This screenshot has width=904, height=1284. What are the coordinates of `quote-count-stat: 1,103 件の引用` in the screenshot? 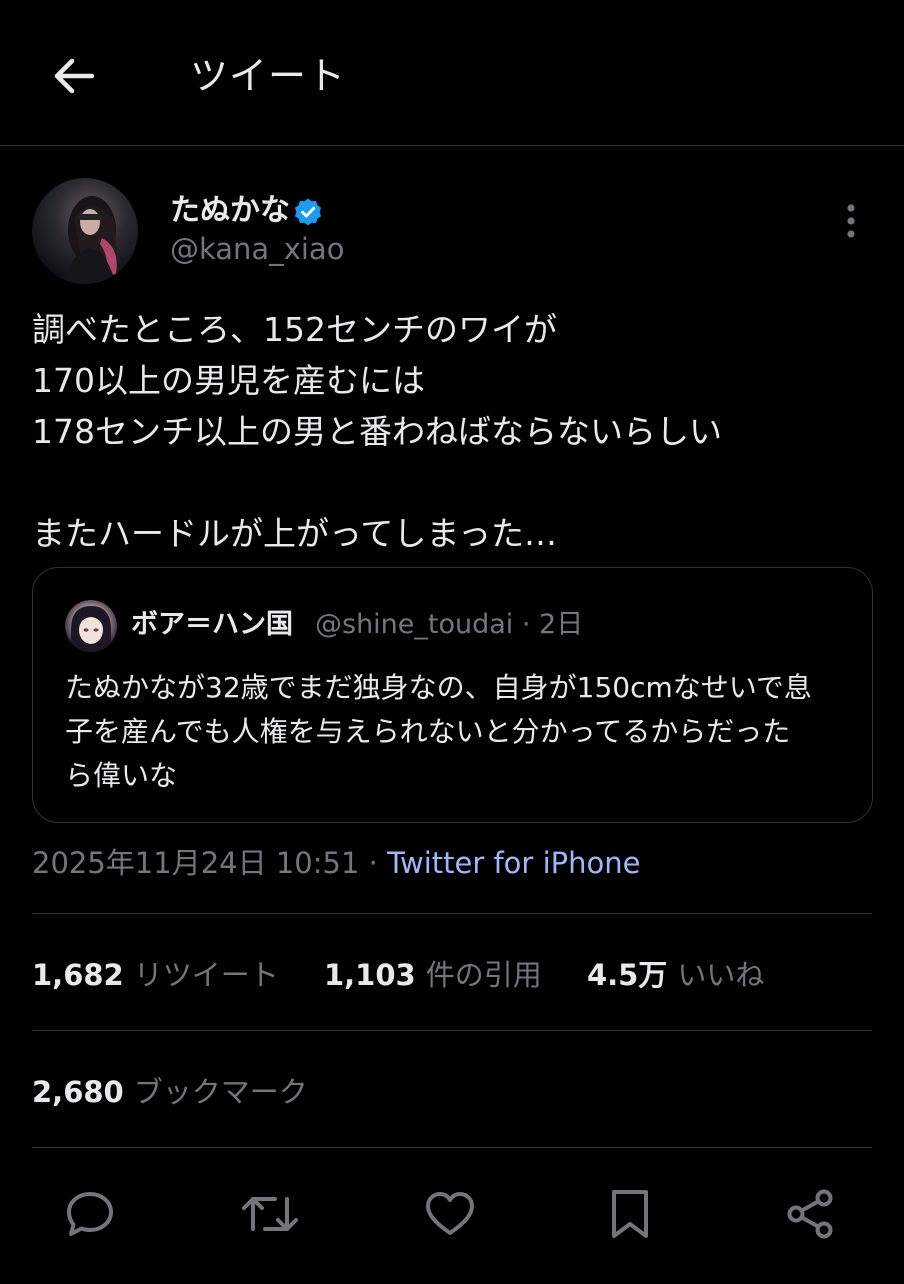 It's located at (433, 975).